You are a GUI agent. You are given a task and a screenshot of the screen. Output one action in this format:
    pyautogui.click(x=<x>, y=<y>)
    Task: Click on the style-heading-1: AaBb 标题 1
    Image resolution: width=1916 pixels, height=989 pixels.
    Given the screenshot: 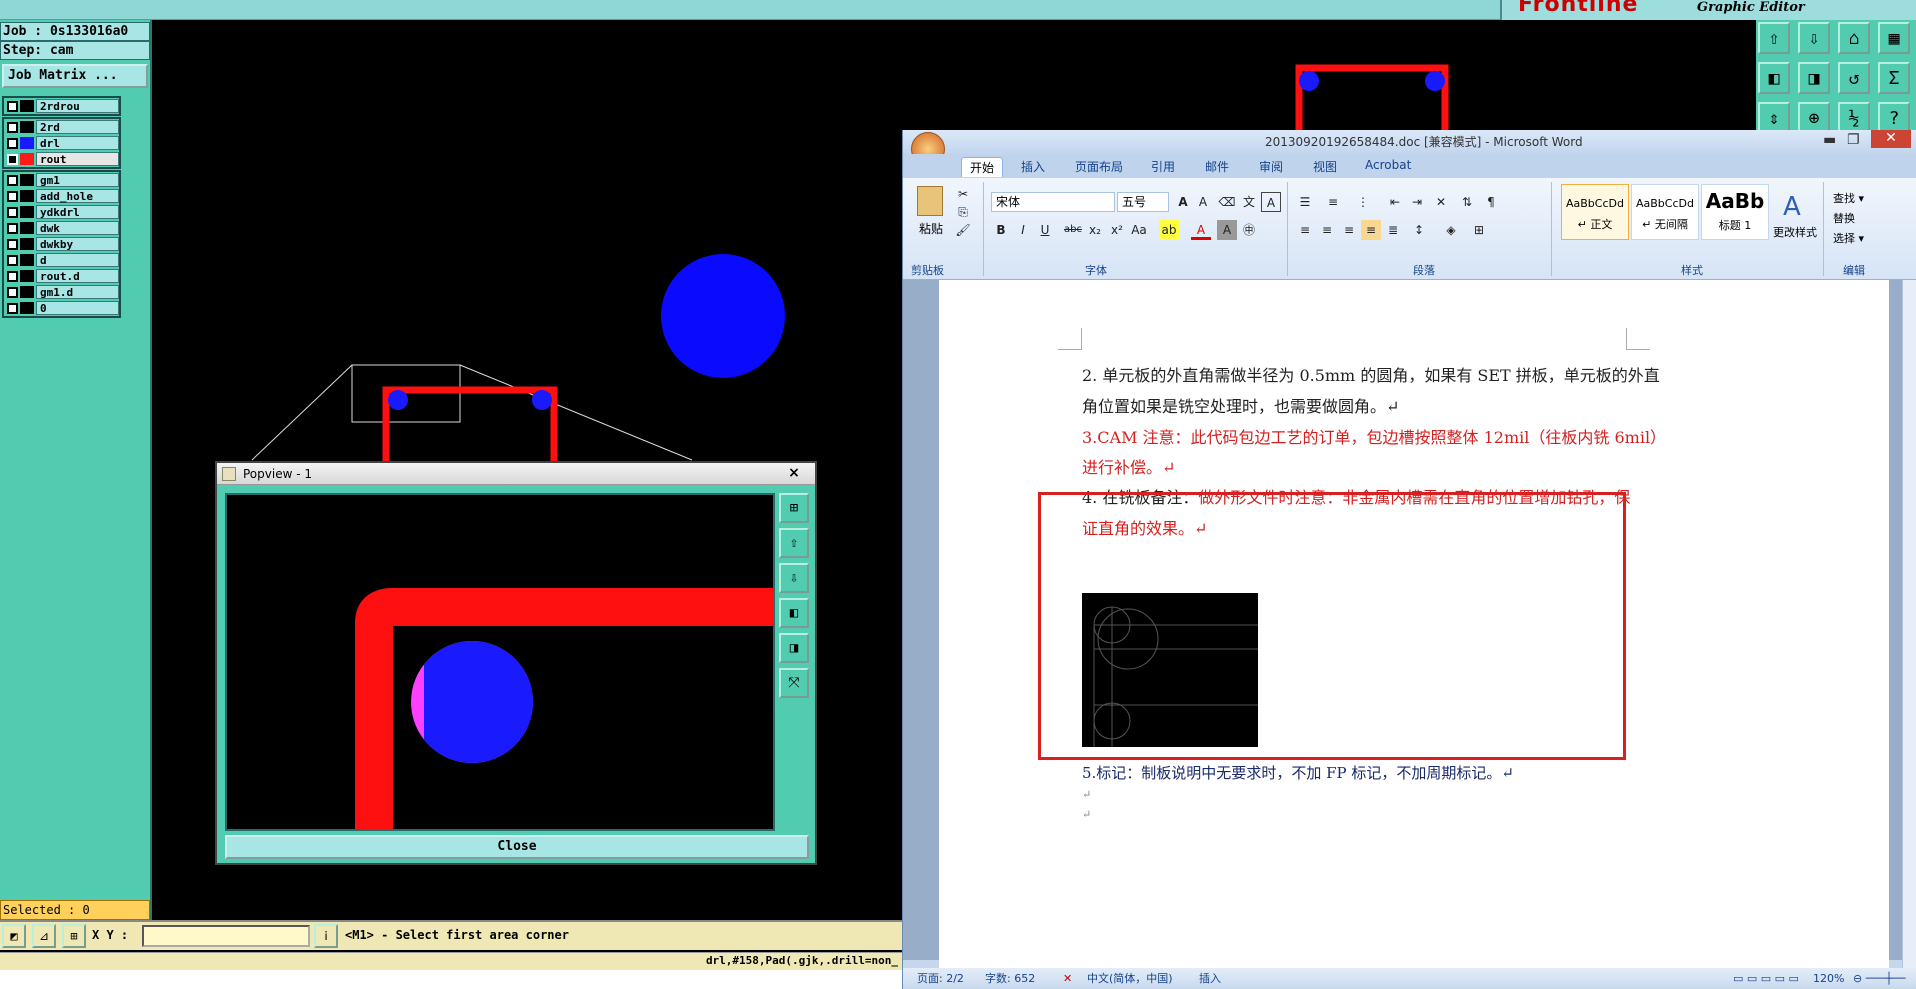 What is the action you would take?
    pyautogui.click(x=1735, y=212)
    